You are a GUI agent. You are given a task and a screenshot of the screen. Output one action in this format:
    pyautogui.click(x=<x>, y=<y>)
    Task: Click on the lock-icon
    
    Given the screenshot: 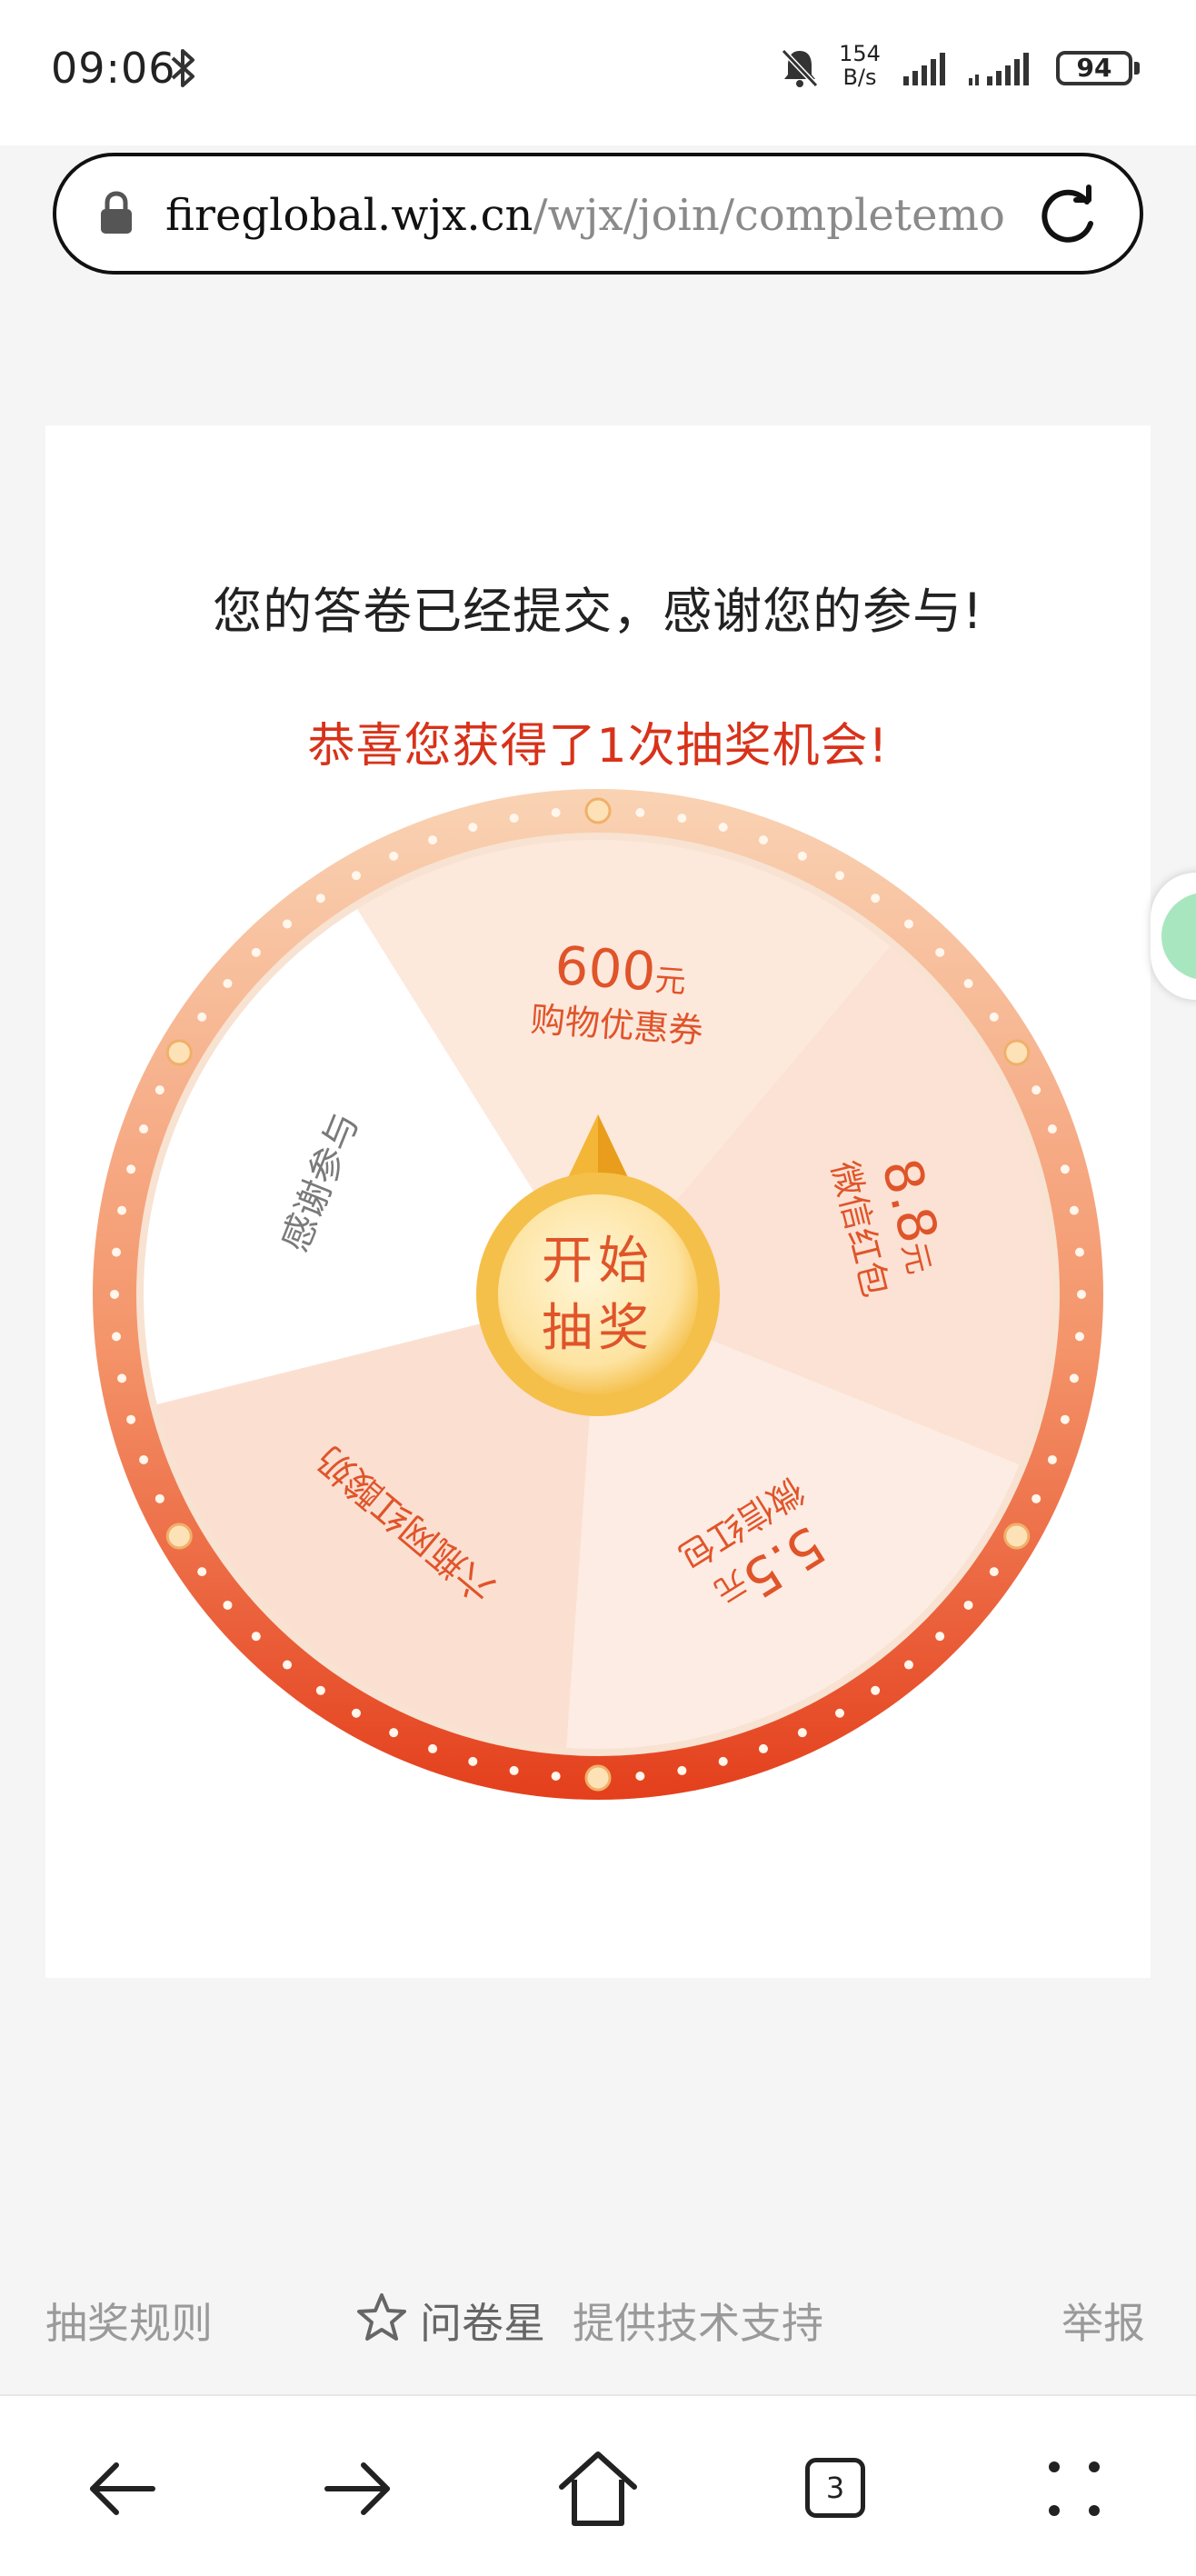 What is the action you would take?
    pyautogui.click(x=116, y=212)
    